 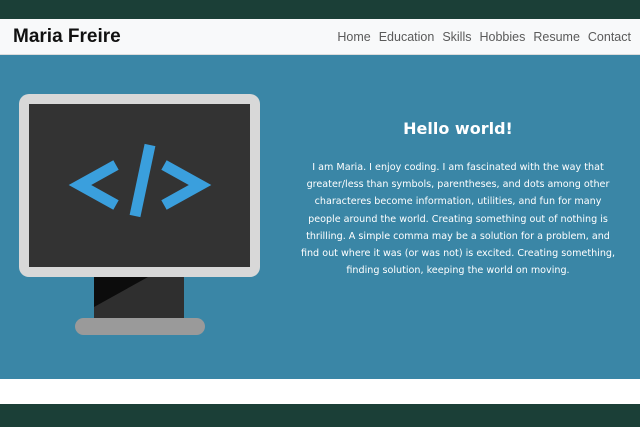 What do you see at coordinates (320, 391) in the screenshot?
I see `white-strip` at bounding box center [320, 391].